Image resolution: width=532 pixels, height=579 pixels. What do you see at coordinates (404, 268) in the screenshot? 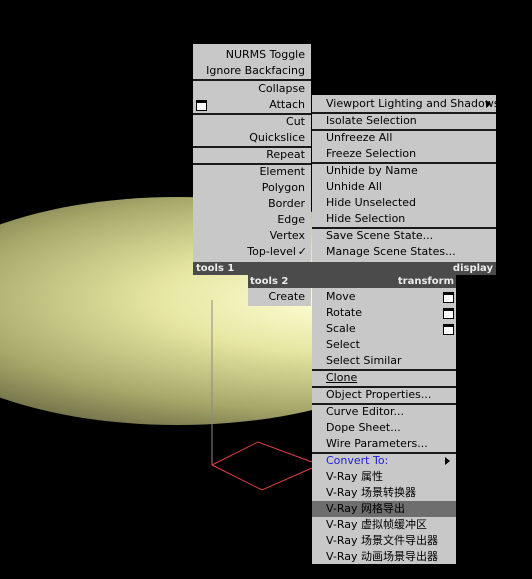
I see `quad-label-bar-right: display` at bounding box center [404, 268].